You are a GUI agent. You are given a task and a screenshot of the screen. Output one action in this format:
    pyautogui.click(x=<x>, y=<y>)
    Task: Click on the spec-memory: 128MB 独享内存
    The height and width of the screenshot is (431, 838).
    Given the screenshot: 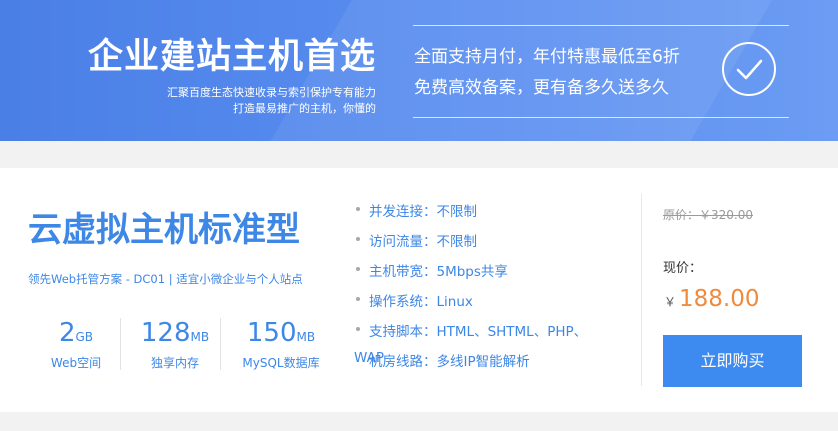 What is the action you would take?
    pyautogui.click(x=175, y=344)
    